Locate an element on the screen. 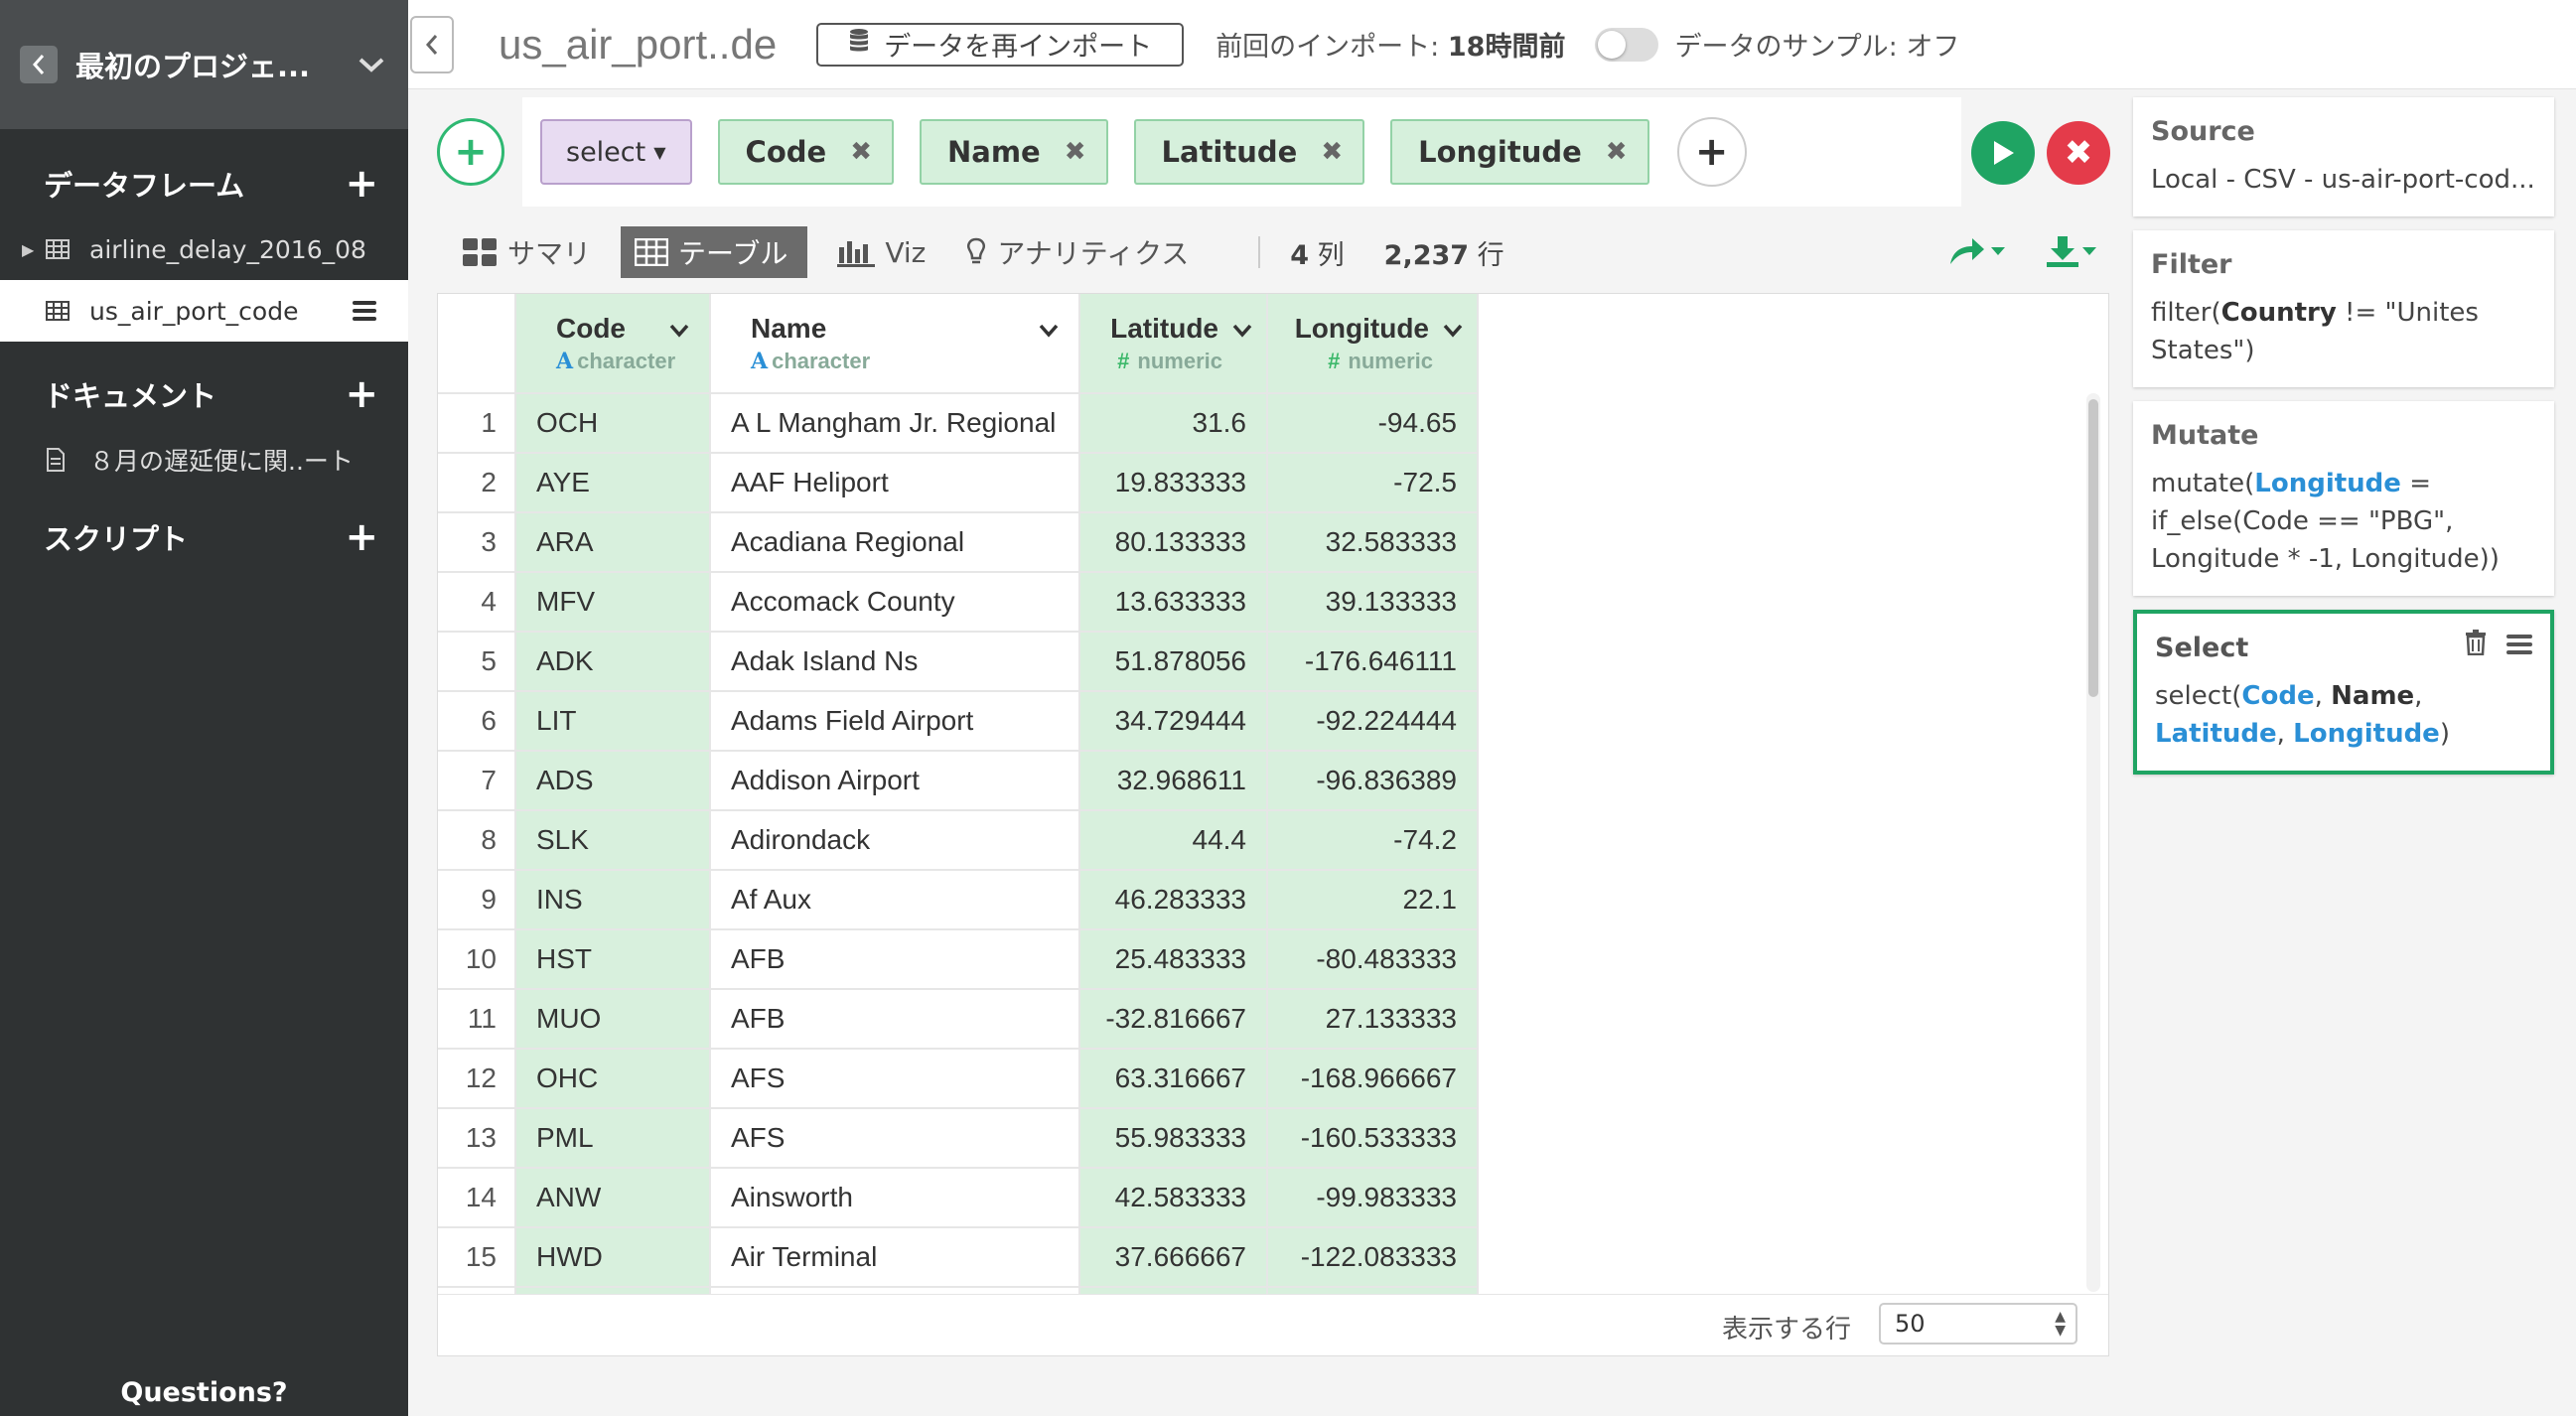 The image size is (2576, 1416). sidebar-item-airline-delay: ▶ airline_delay_2016_08 is located at coordinates (204, 249).